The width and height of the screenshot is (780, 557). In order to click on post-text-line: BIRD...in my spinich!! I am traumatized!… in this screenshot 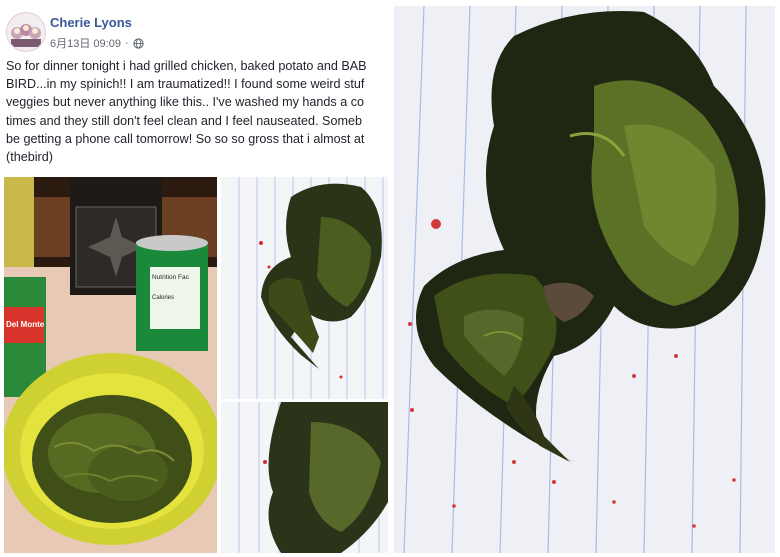, I will do `click(185, 84)`.